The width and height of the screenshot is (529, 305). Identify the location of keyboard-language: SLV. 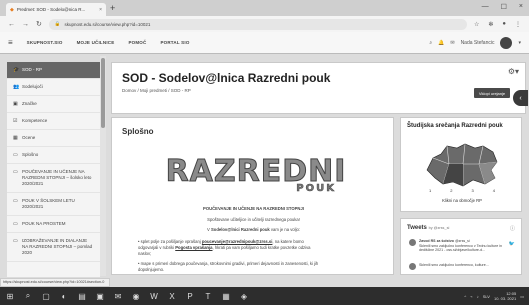
(486, 296).